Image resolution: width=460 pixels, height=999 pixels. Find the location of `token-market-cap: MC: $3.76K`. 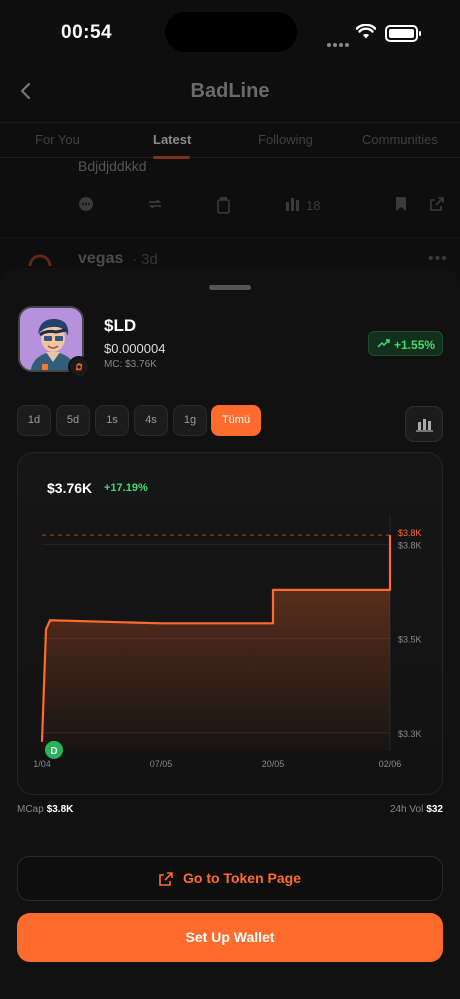

token-market-cap: MC: $3.76K is located at coordinates (130, 364).